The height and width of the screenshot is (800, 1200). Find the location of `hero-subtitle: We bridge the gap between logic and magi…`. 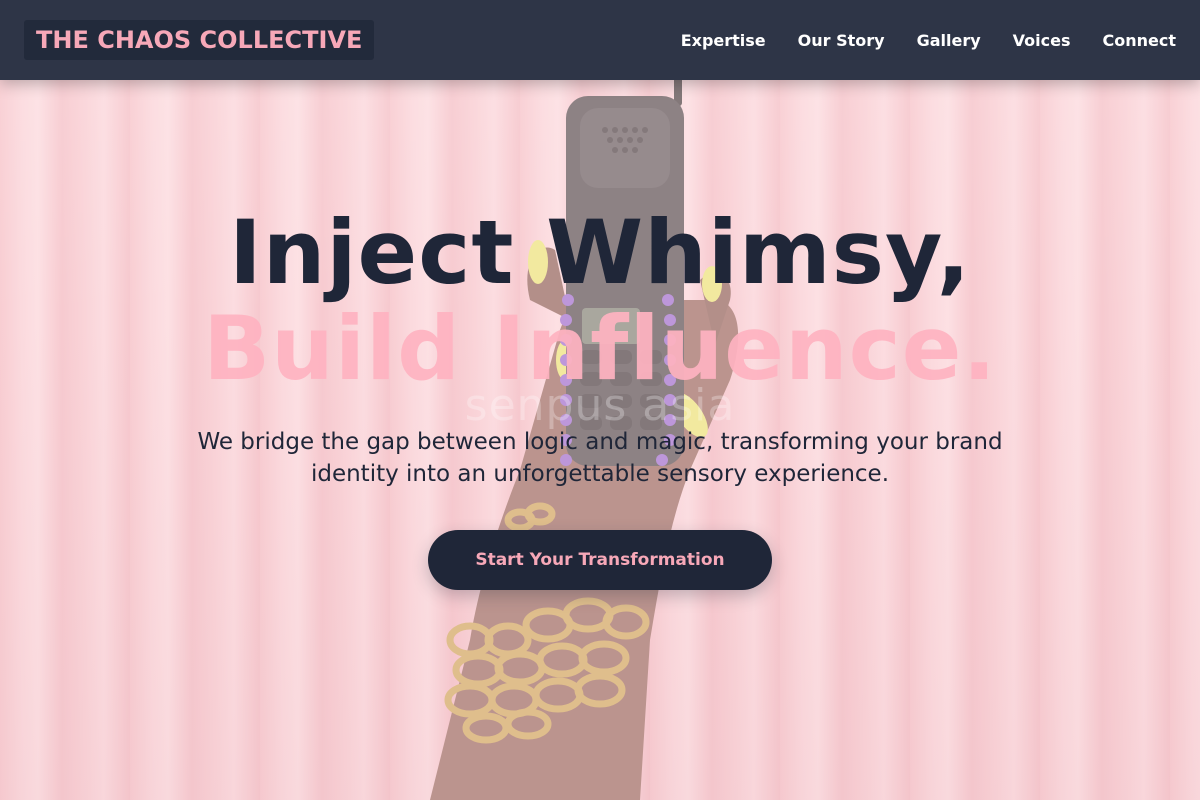

hero-subtitle: We bridge the gap between logic and magi… is located at coordinates (600, 458).